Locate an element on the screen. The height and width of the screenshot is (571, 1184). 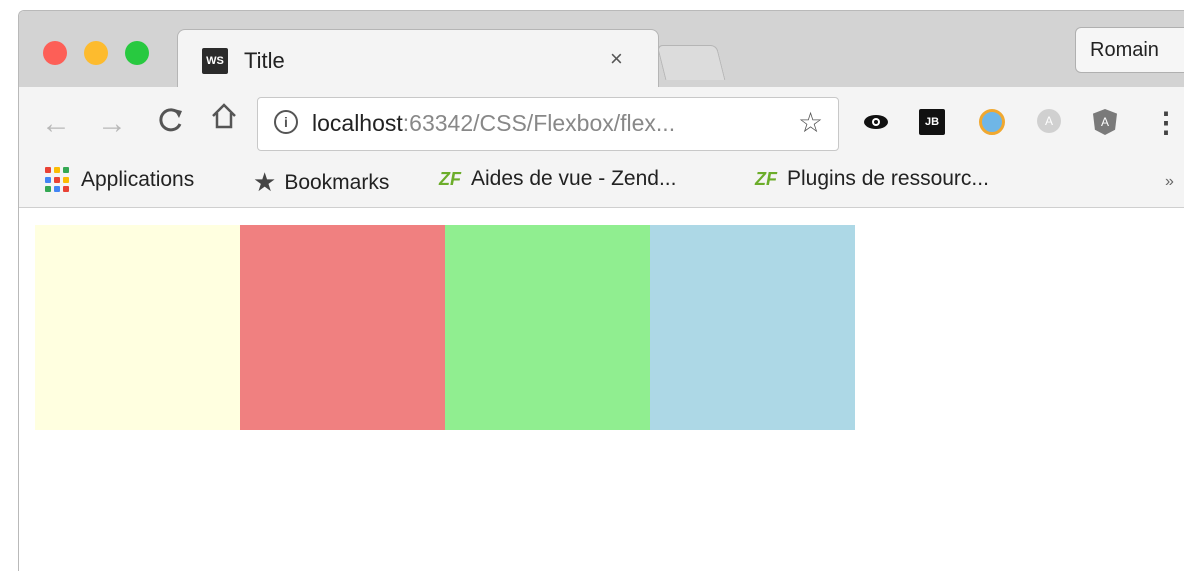
profile-button: Romain is located at coordinates (1129, 50).